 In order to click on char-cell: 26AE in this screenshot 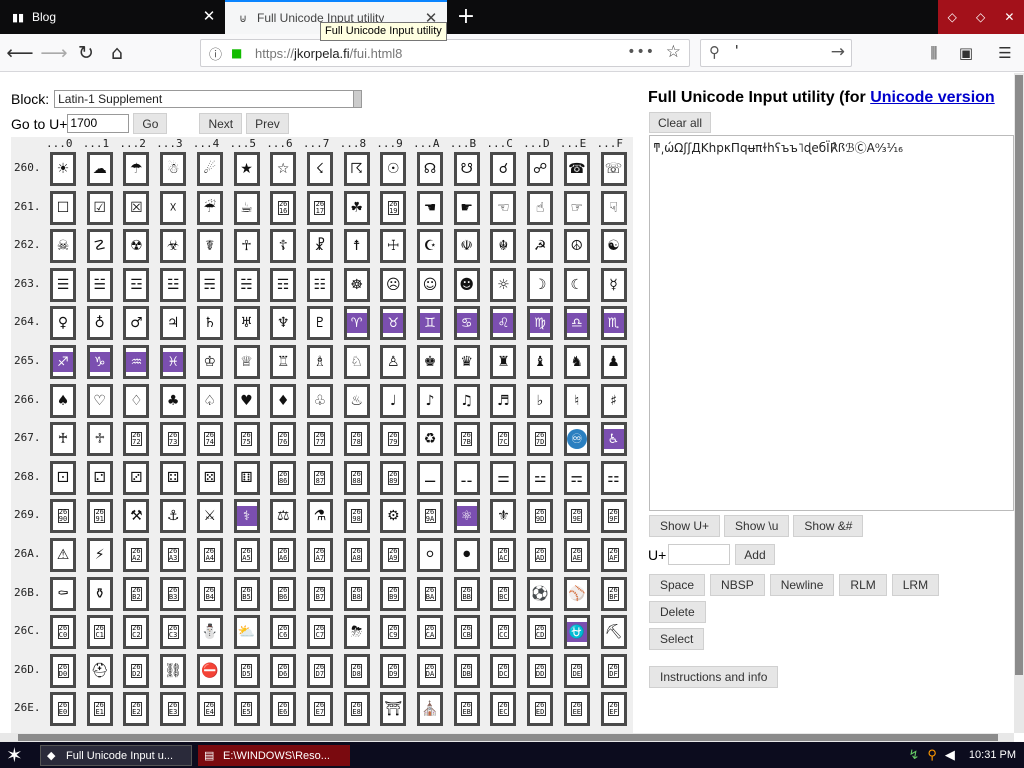, I will do `click(576, 555)`.